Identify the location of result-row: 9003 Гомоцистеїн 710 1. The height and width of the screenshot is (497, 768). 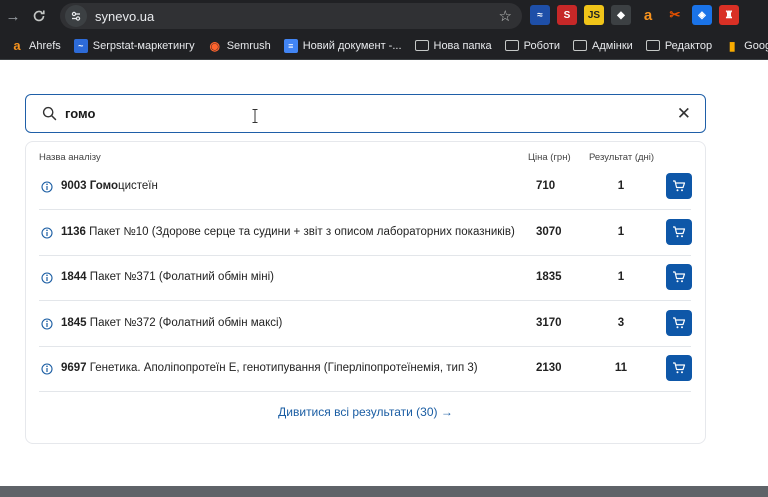
(365, 187).